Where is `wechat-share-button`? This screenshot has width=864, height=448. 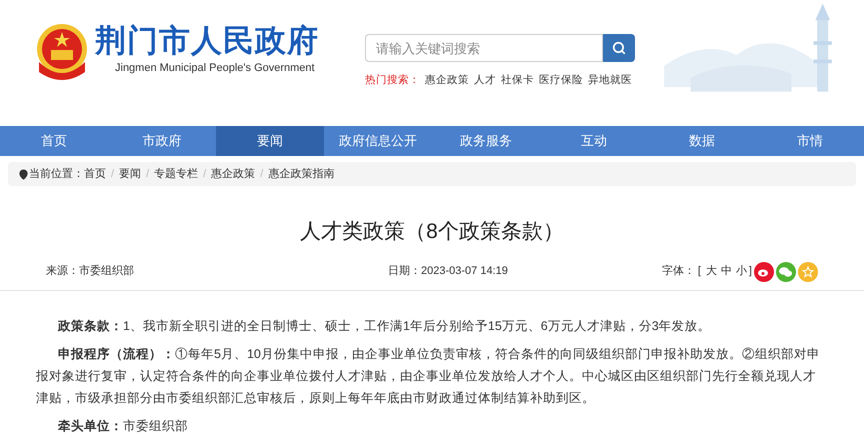
wechat-share-button is located at coordinates (786, 272).